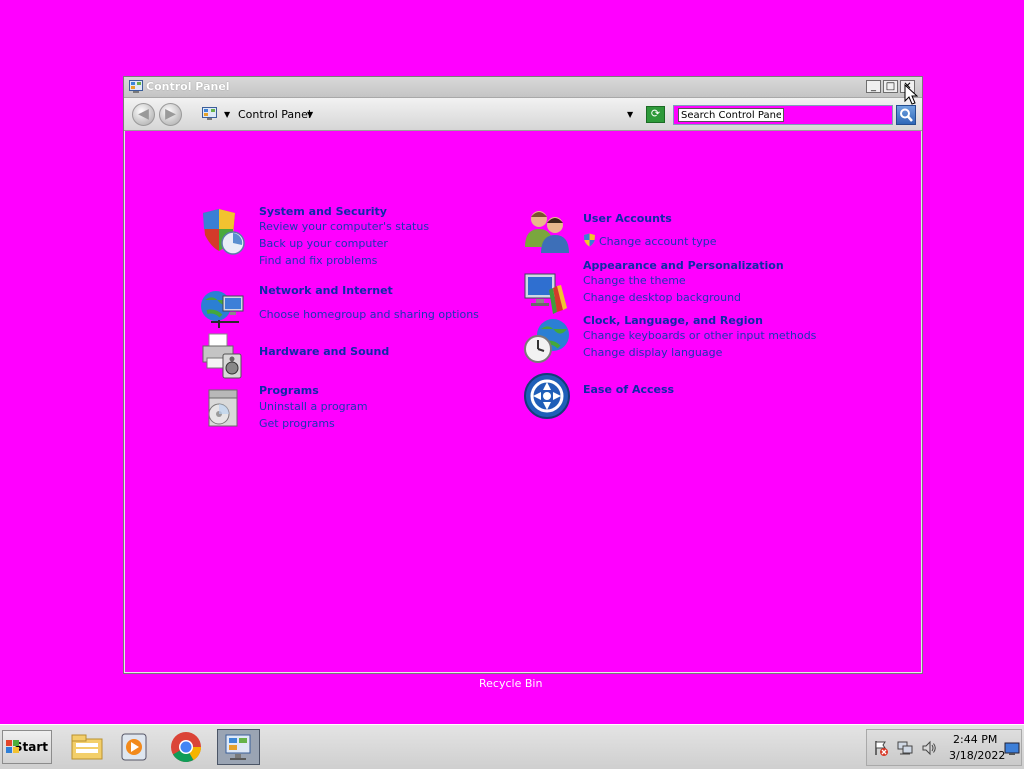 This screenshot has width=1024, height=769. I want to click on ease-of-access-icon, so click(547, 396).